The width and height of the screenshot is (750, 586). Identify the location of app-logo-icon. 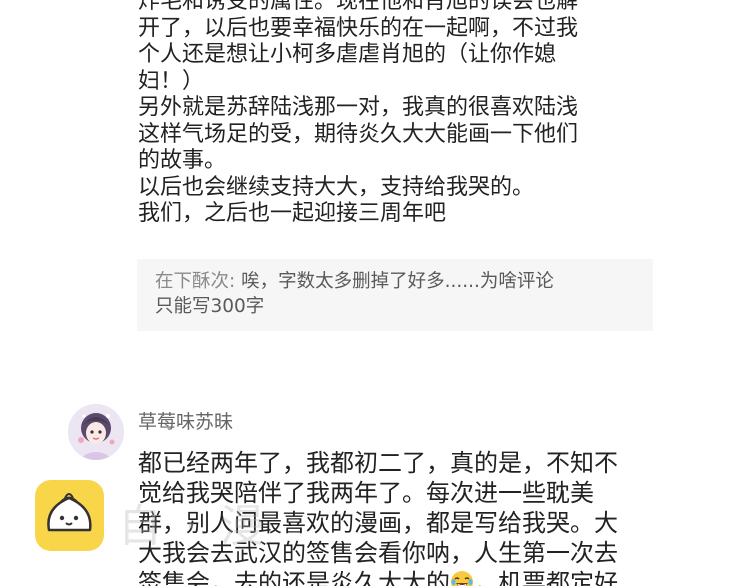
(69, 515).